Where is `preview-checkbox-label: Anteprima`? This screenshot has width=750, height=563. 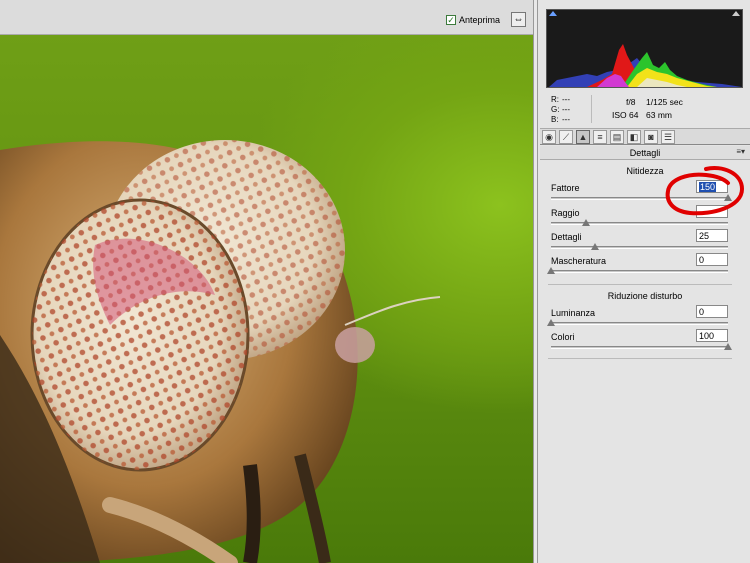 preview-checkbox-label: Anteprima is located at coordinates (479, 20).